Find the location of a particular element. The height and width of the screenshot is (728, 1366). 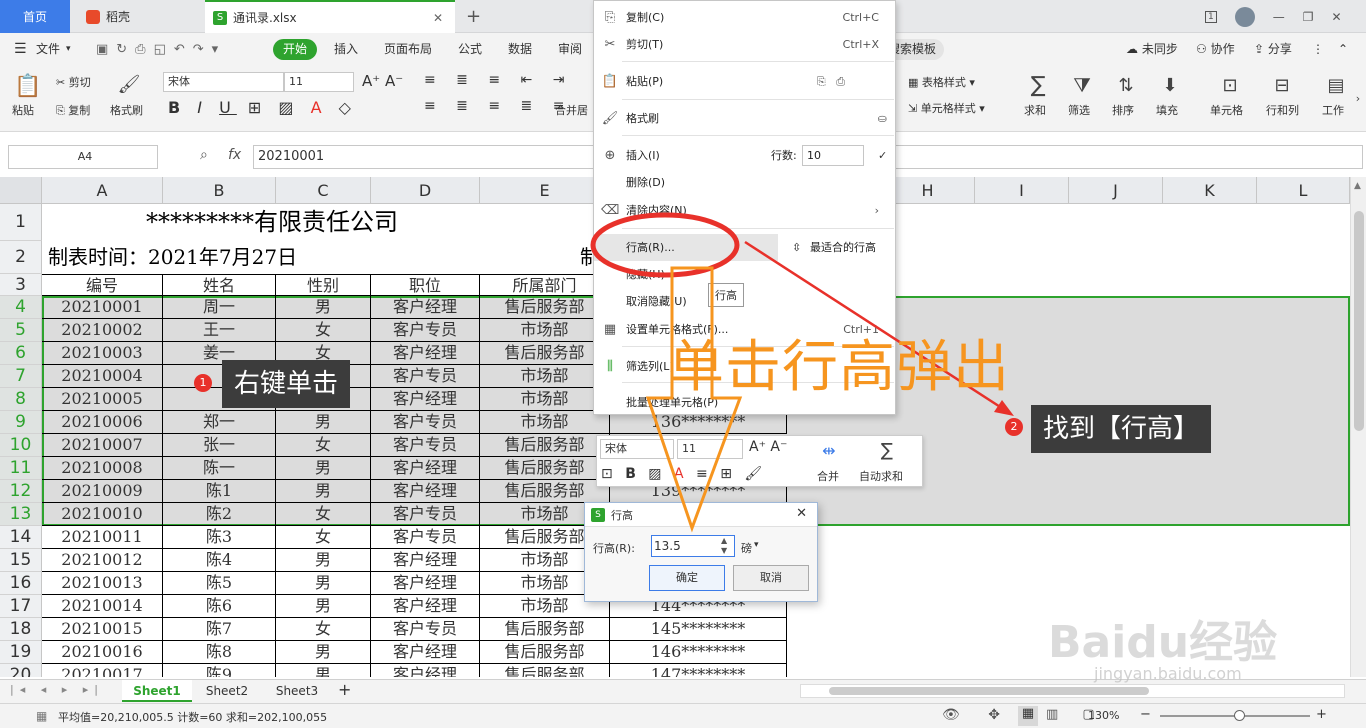

row-header-4: 4 is located at coordinates (21, 307).